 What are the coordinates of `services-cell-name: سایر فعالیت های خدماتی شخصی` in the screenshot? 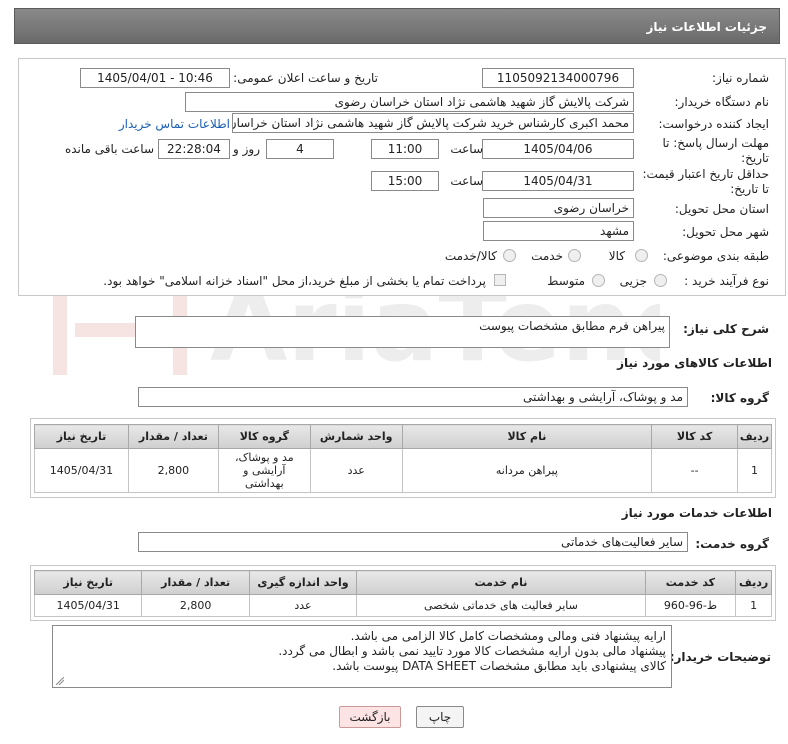 It's located at (501, 605).